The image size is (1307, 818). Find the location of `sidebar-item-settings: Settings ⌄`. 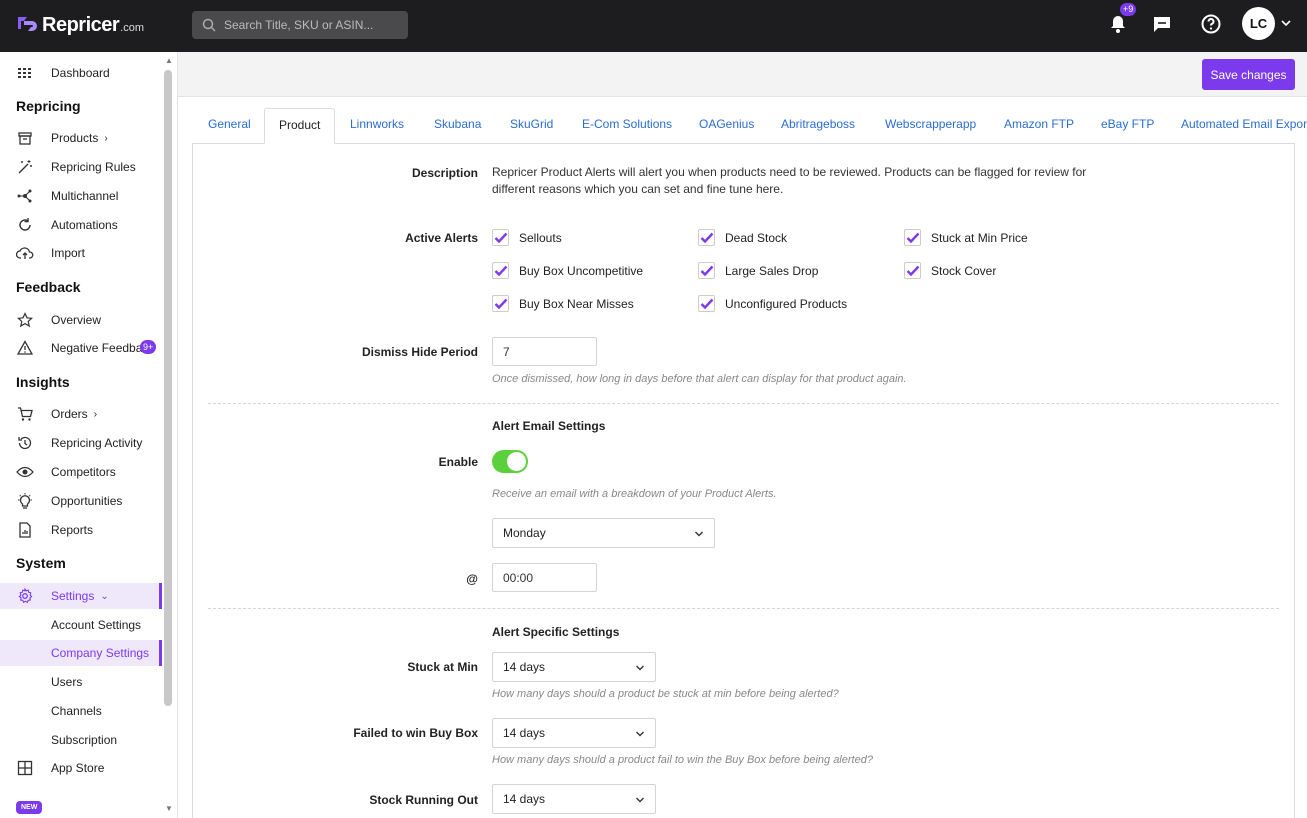

sidebar-item-settings: Settings ⌄ is located at coordinates (81, 596).